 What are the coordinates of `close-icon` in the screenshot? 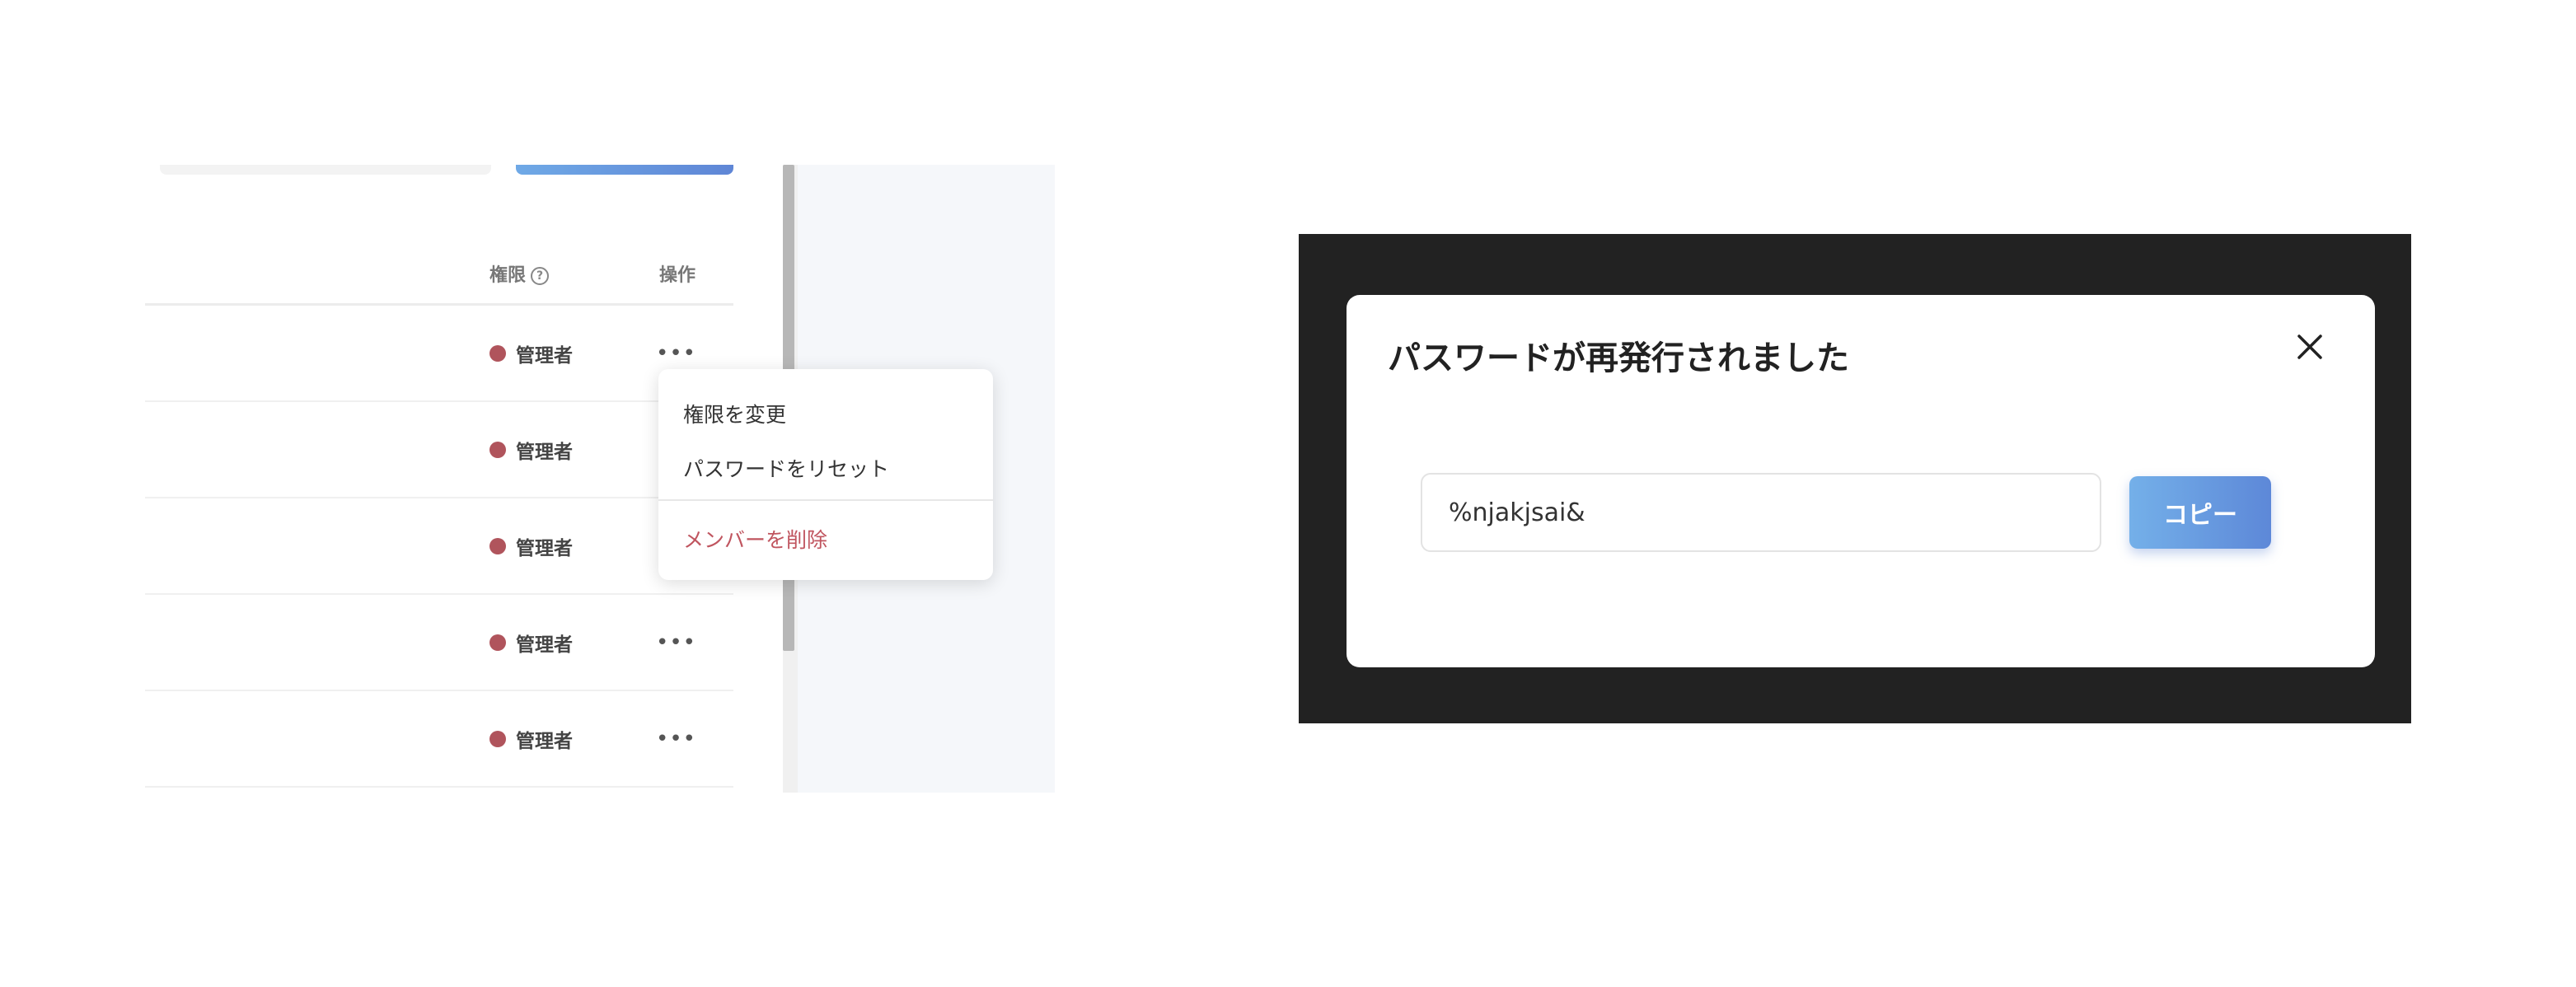 It's located at (2310, 347).